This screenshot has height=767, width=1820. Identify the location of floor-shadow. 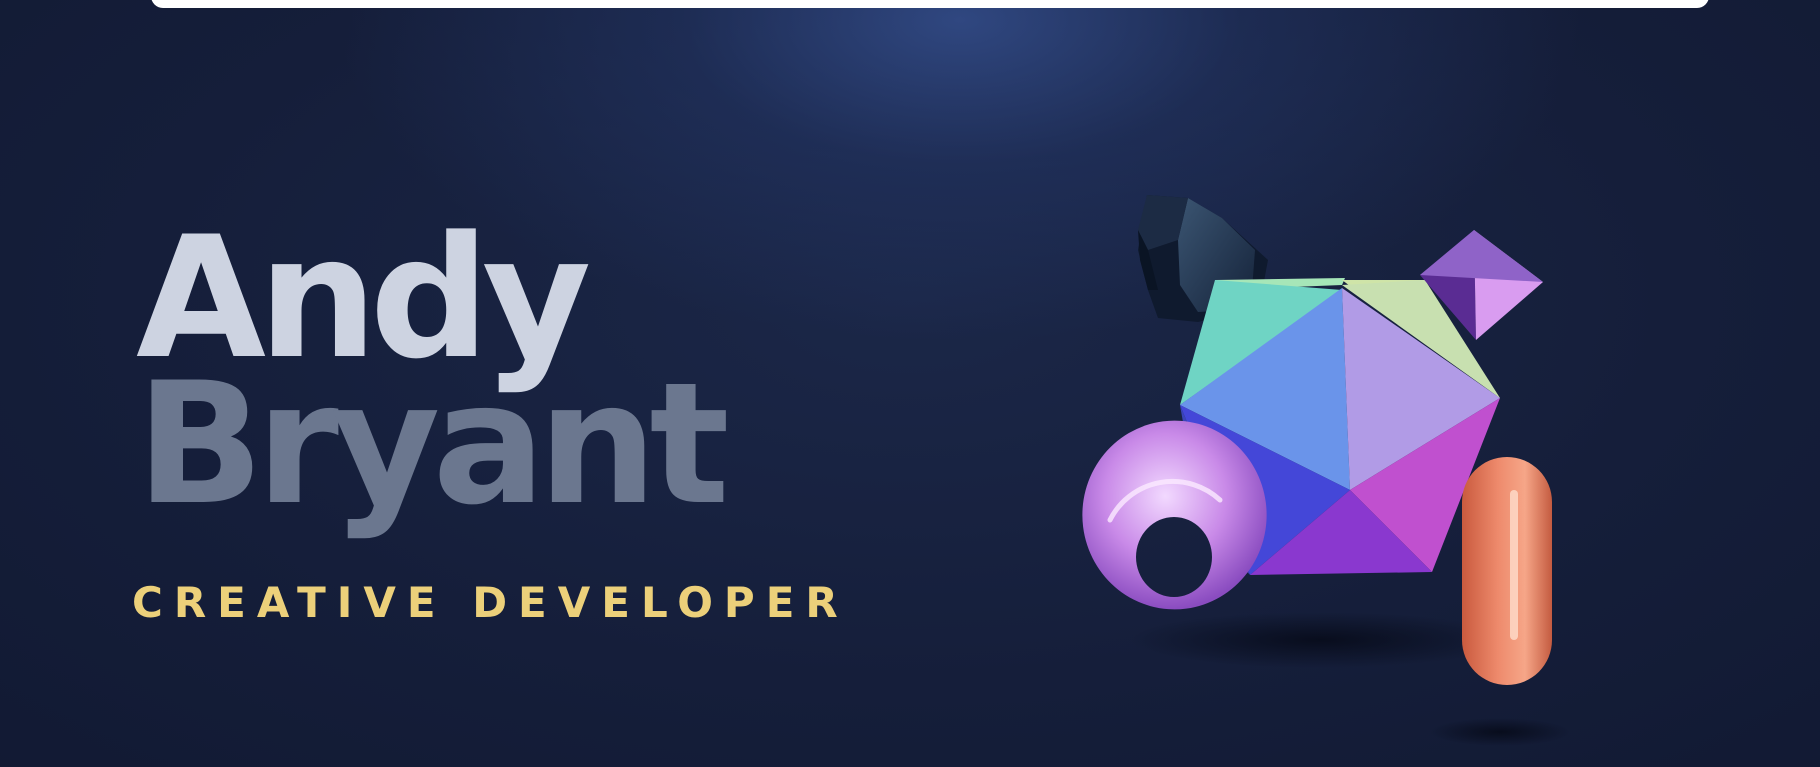
(1320, 640).